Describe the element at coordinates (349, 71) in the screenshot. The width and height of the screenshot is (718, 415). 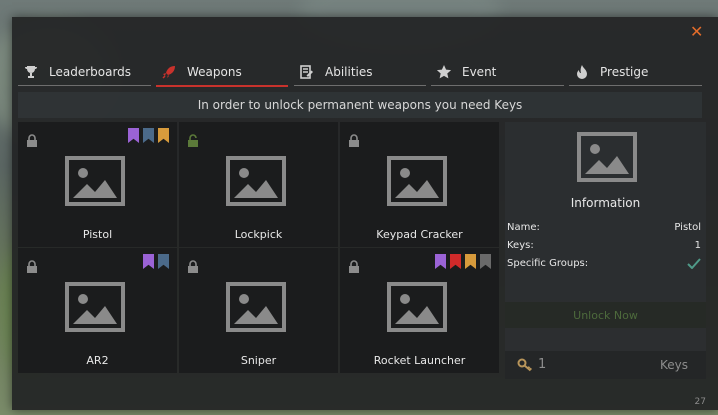
I see `tab-label: Abilities` at that location.